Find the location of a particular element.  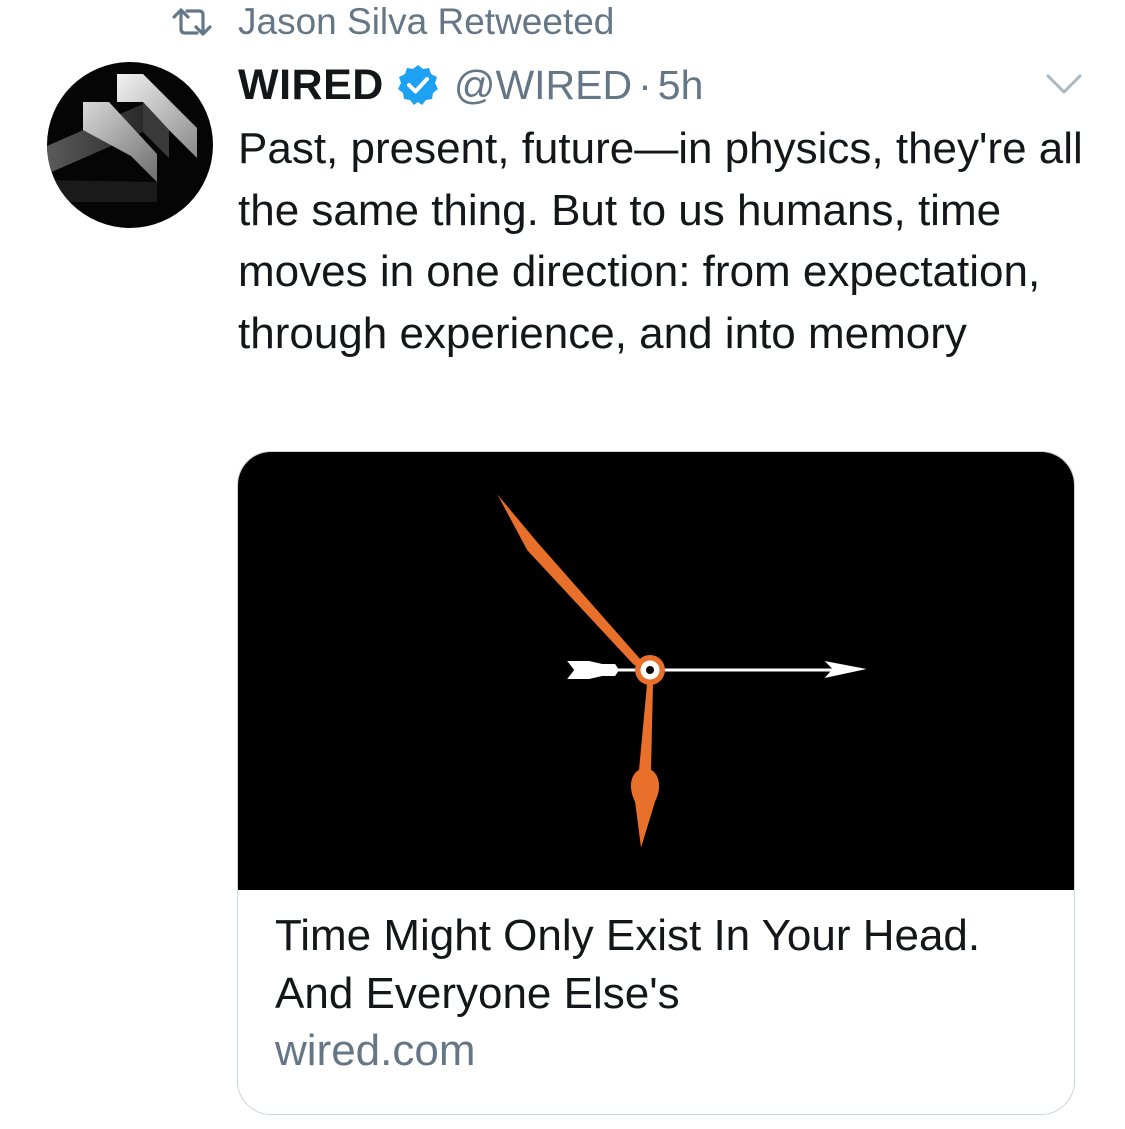

chevron-down-icon is located at coordinates (1064, 84).